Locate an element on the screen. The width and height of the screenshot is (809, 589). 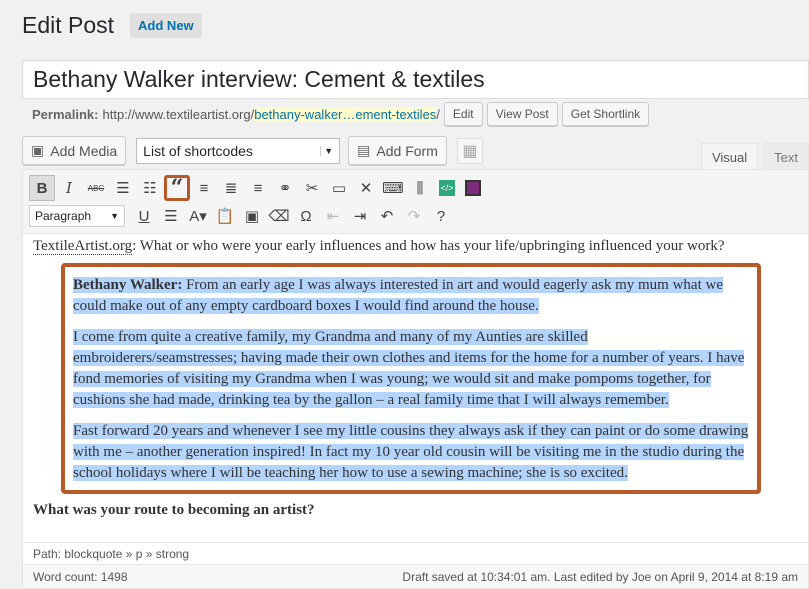
format-value: Paragraph is located at coordinates (63, 216).